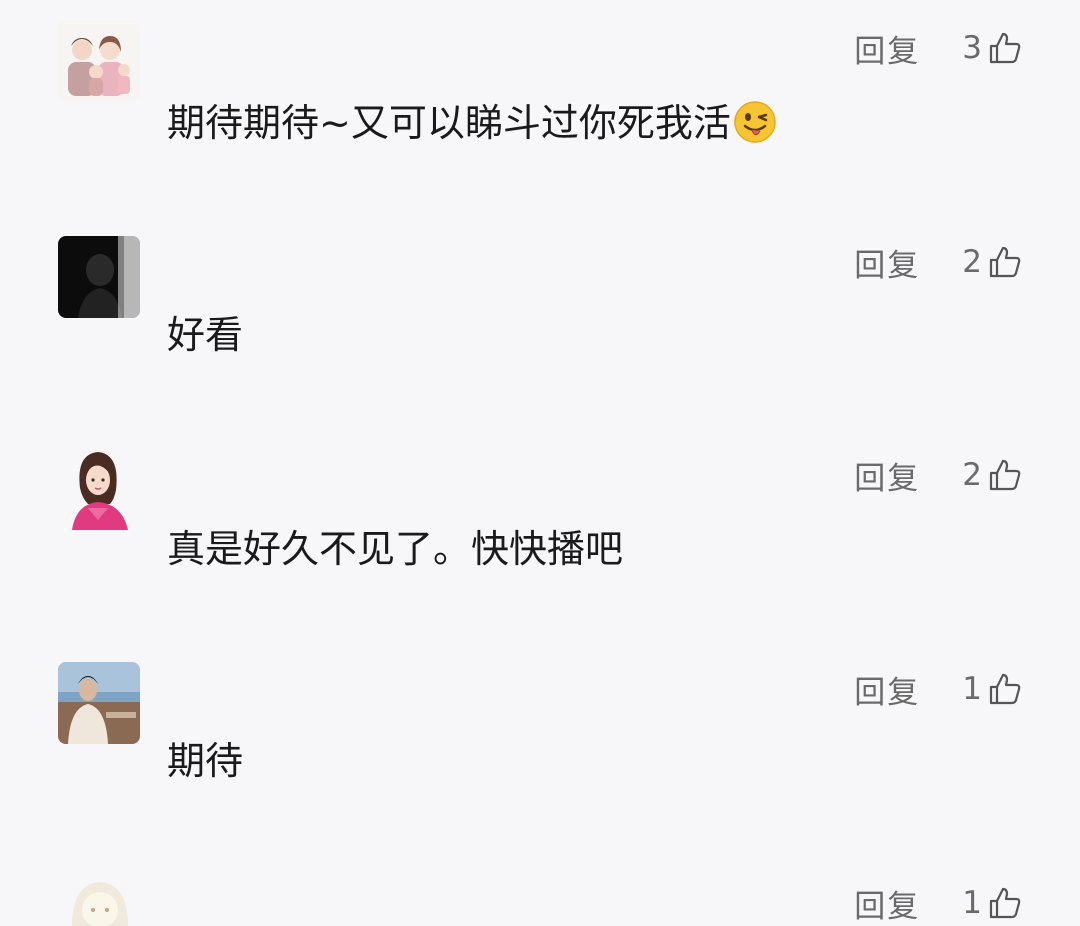 The width and height of the screenshot is (1080, 926). I want to click on person-photo-avatar-icon, so click(99, 703).